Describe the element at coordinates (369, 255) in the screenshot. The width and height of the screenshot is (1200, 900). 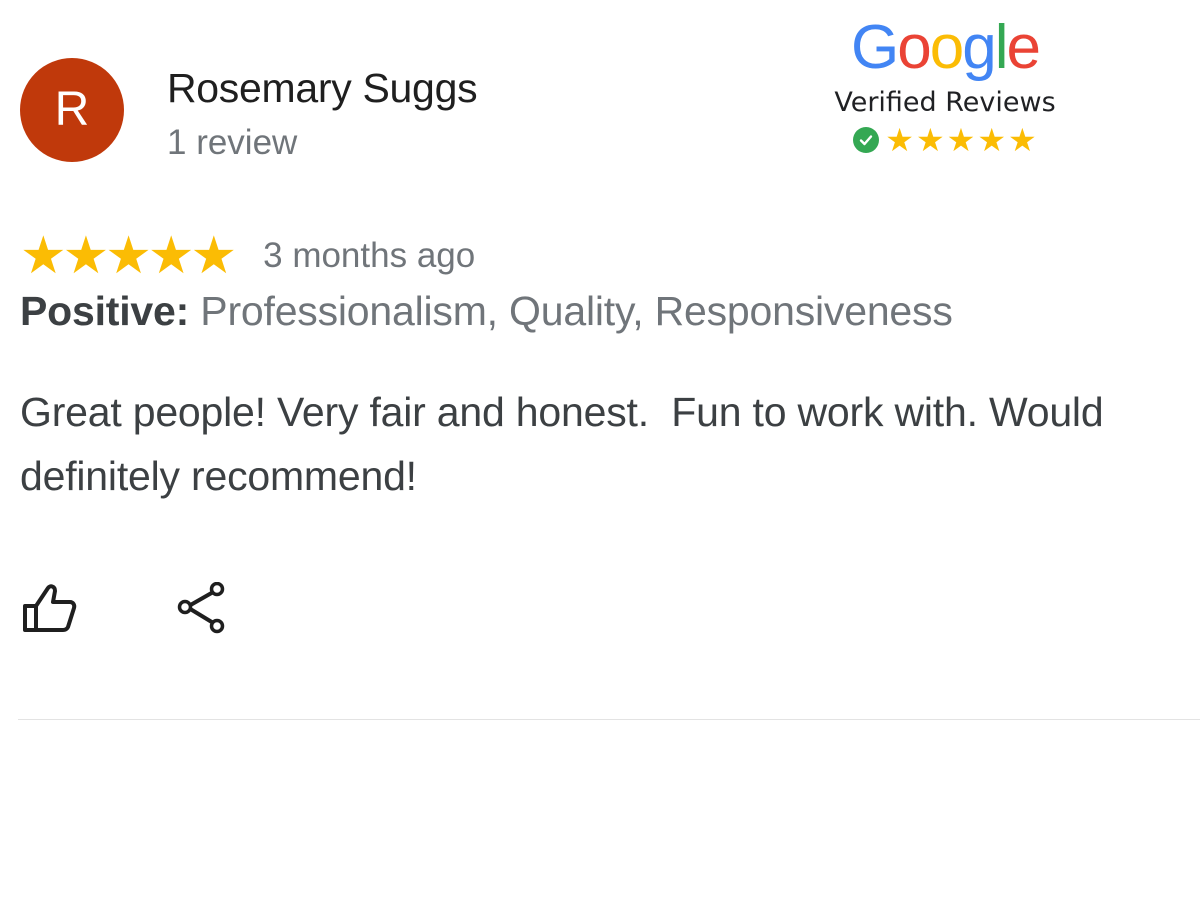
I see `review-date: 3 months ago` at that location.